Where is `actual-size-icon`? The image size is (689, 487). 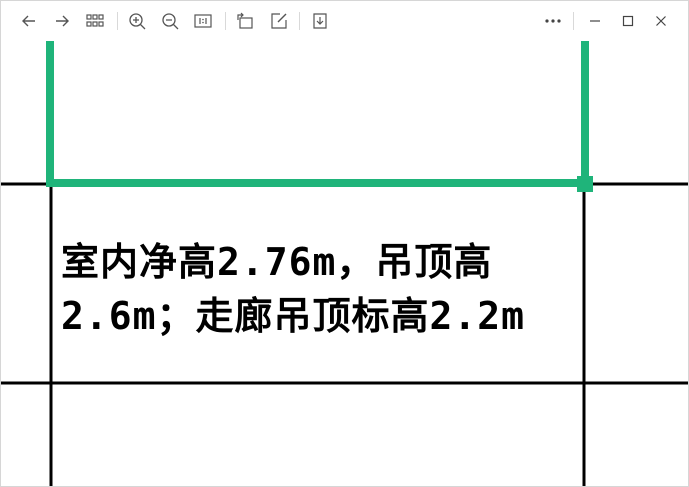
actual-size-icon is located at coordinates (203, 21).